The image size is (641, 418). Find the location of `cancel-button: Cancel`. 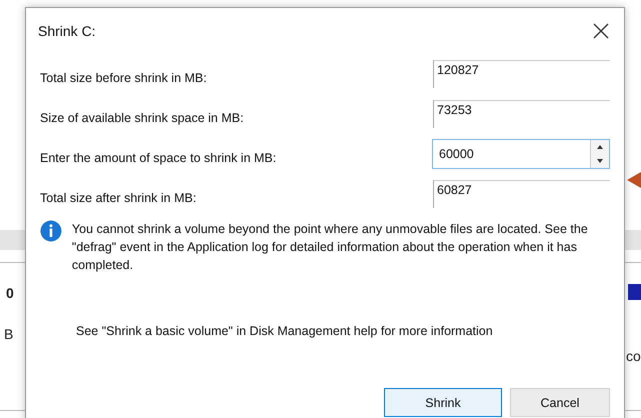

cancel-button: Cancel is located at coordinates (560, 402).